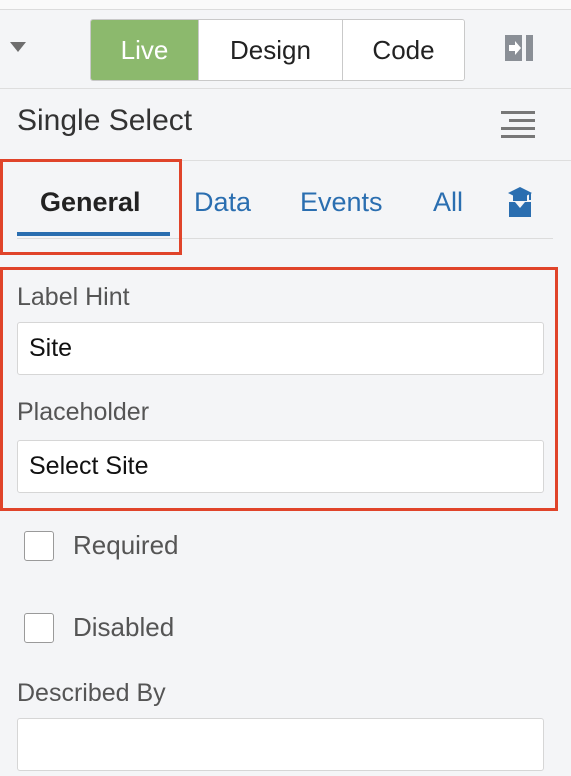  What do you see at coordinates (93, 234) in the screenshot?
I see `active-tab-indicator` at bounding box center [93, 234].